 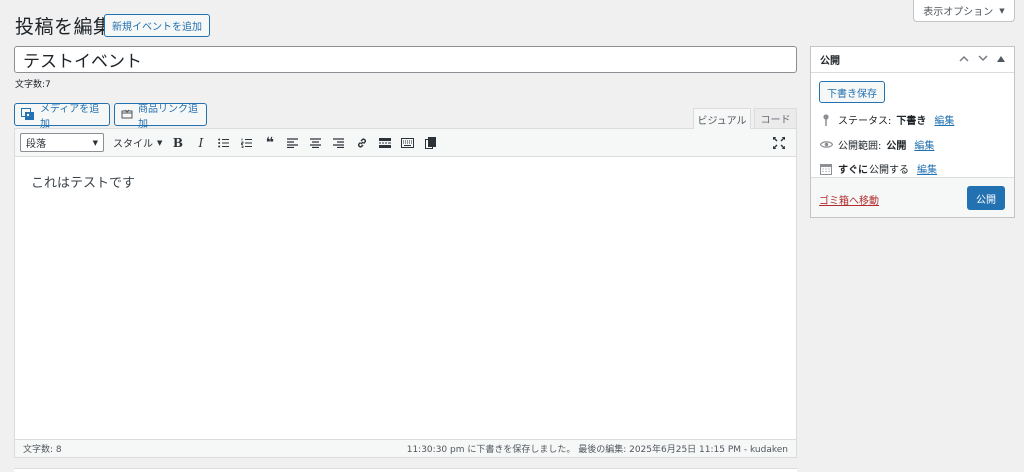 I want to click on bullet-list-icon, so click(x=224, y=142).